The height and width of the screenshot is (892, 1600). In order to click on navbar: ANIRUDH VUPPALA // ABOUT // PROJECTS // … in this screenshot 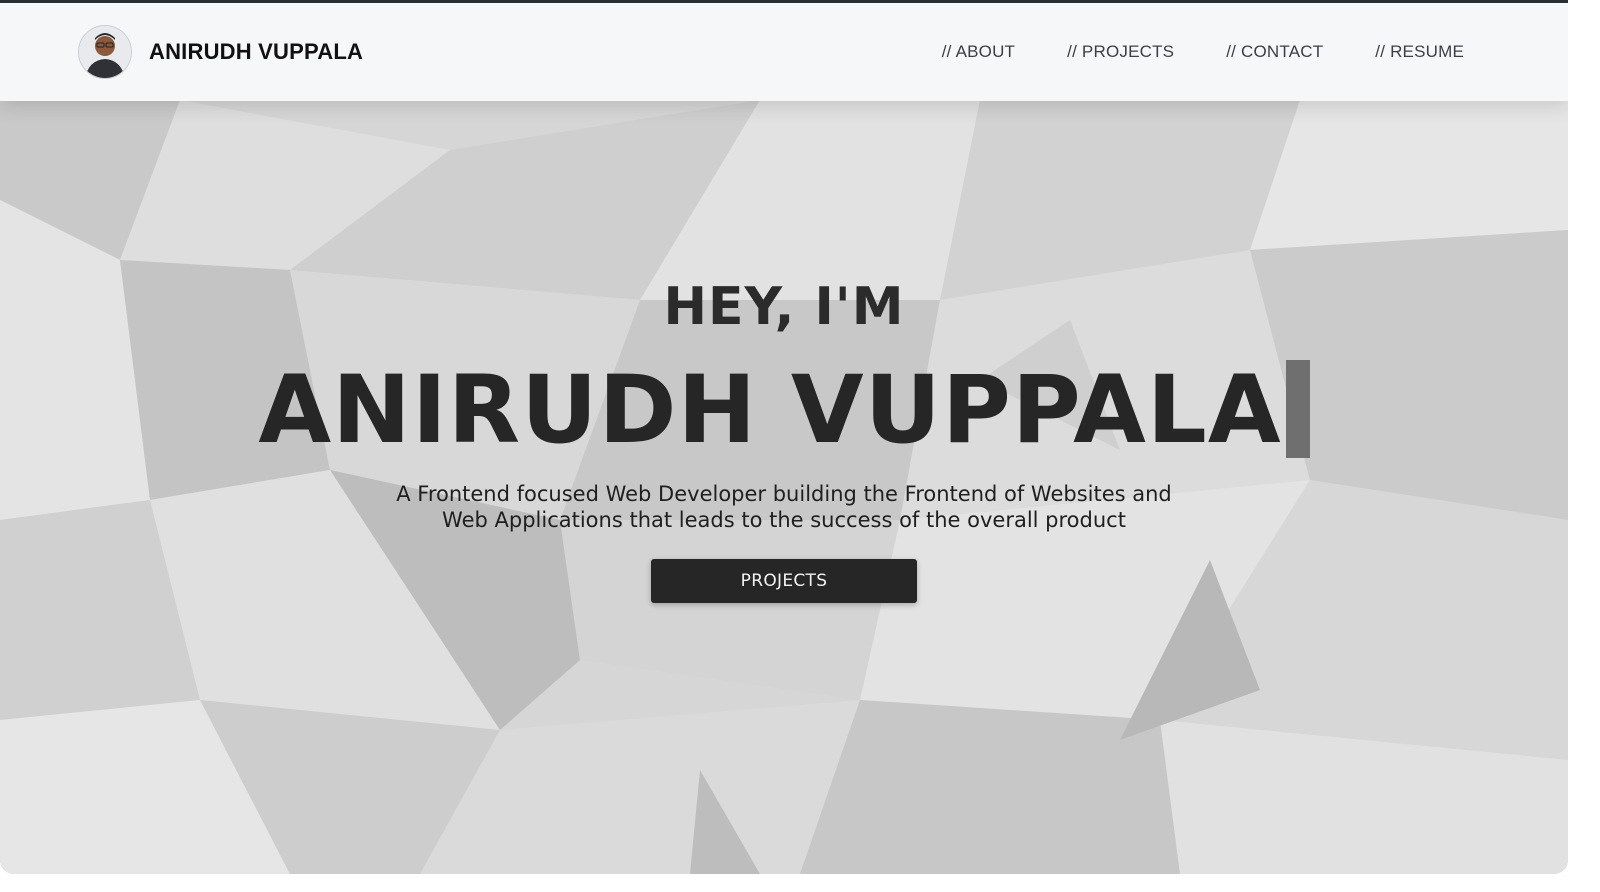, I will do `click(784, 52)`.